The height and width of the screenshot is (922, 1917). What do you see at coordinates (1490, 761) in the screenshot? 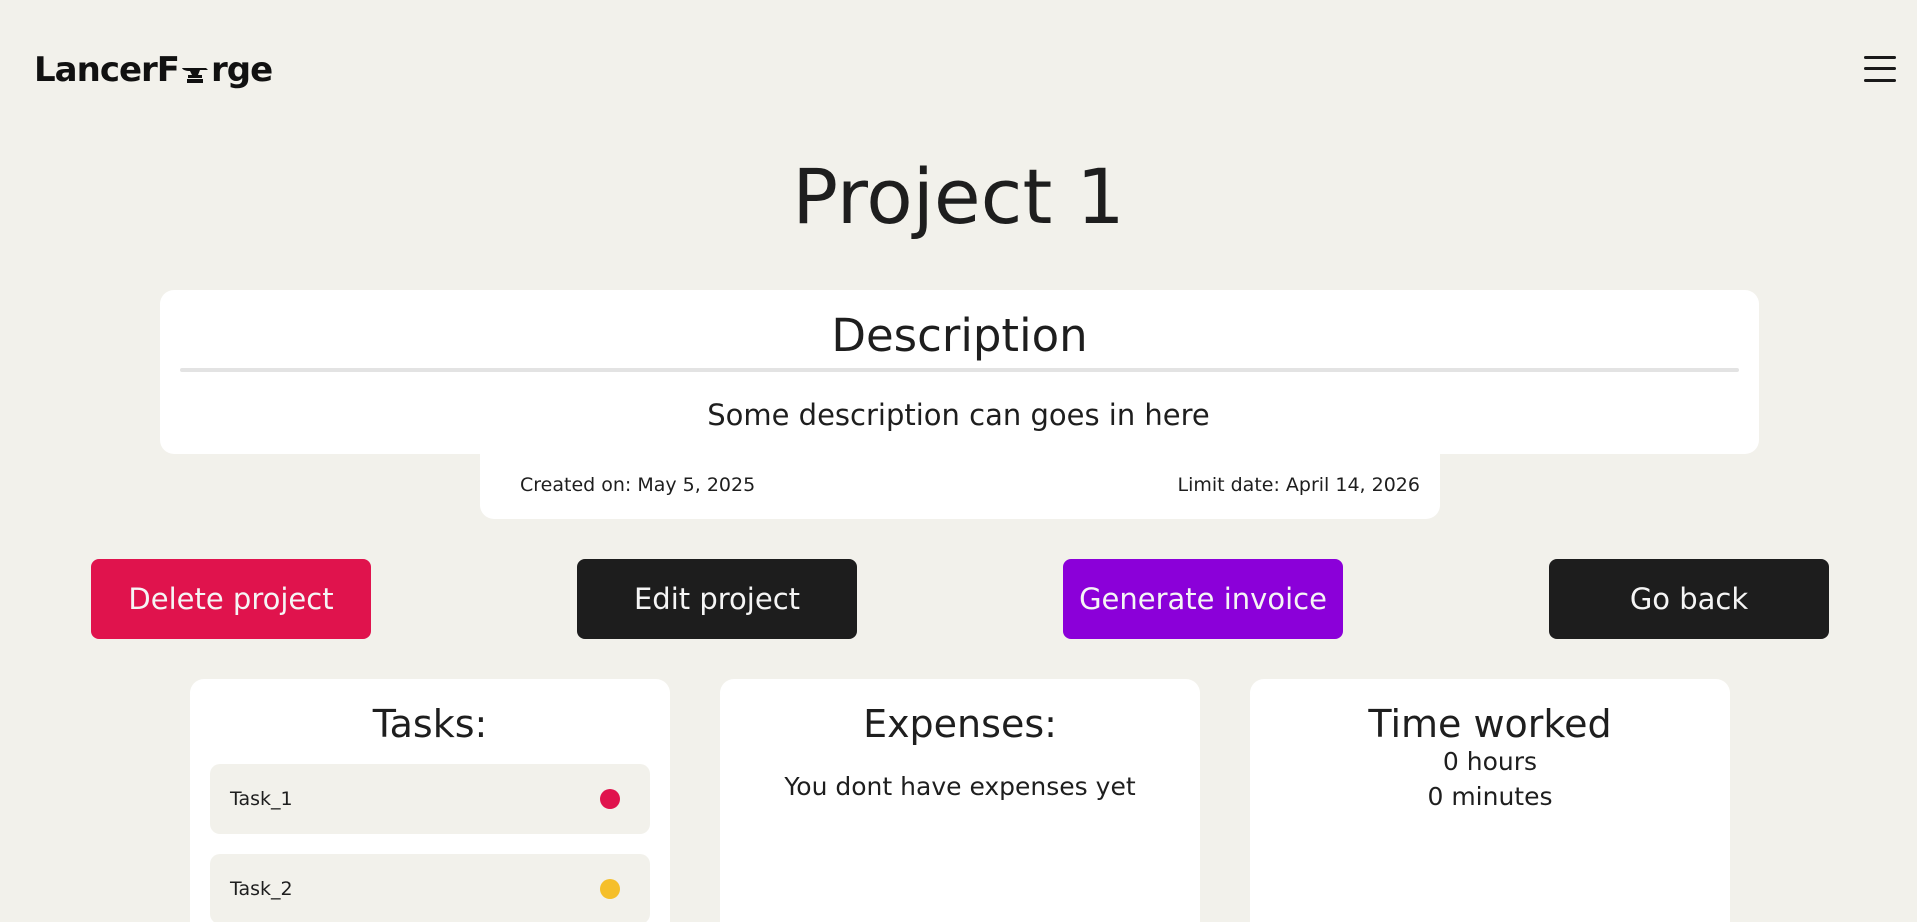
I see `time-worked-hours: 0 hours` at bounding box center [1490, 761].